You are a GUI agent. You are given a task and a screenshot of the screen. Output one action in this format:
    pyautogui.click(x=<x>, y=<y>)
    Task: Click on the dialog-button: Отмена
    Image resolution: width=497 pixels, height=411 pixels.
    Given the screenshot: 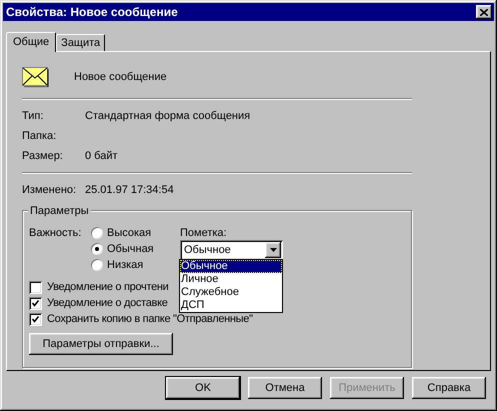 What is the action you would take?
    pyautogui.click(x=285, y=388)
    